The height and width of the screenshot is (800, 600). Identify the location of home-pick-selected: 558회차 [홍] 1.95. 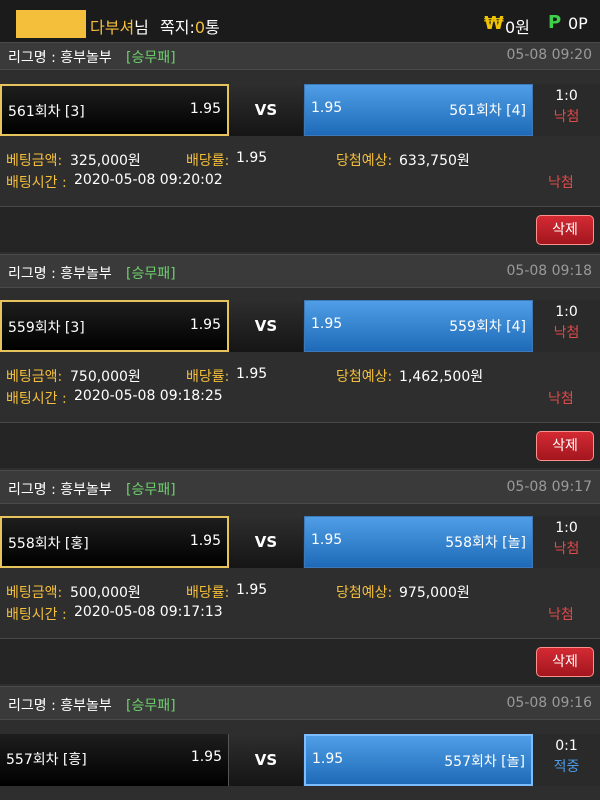
(114, 542).